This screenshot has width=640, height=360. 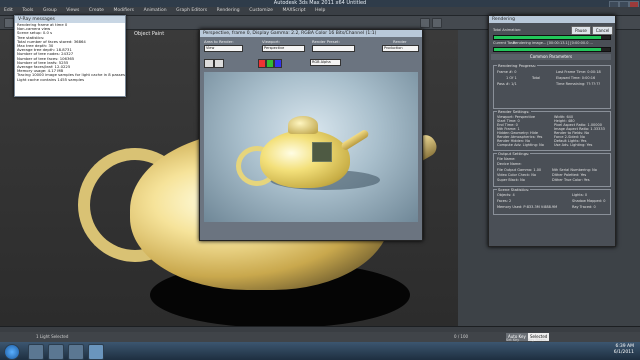 I want to click on common-params-header: Common Parameters, so click(x=551, y=57).